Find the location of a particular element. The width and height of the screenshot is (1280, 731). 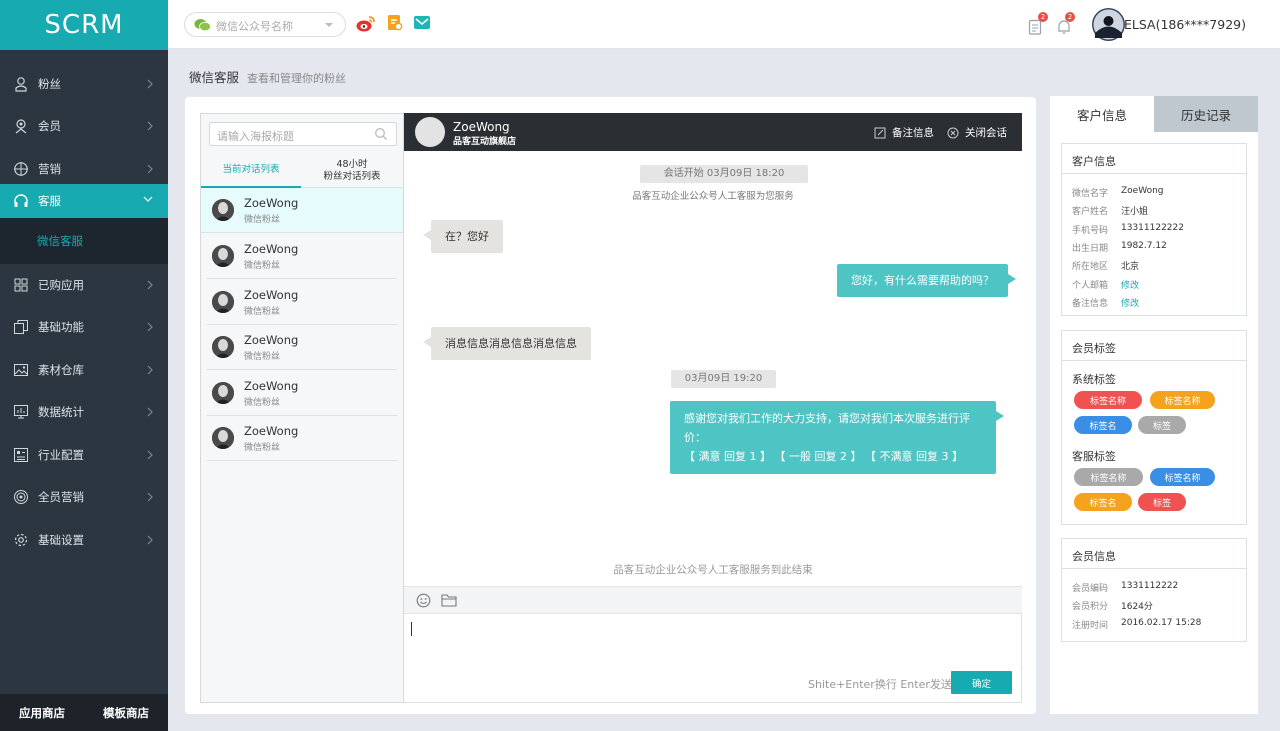

user-avatar is located at coordinates (1108, 24).